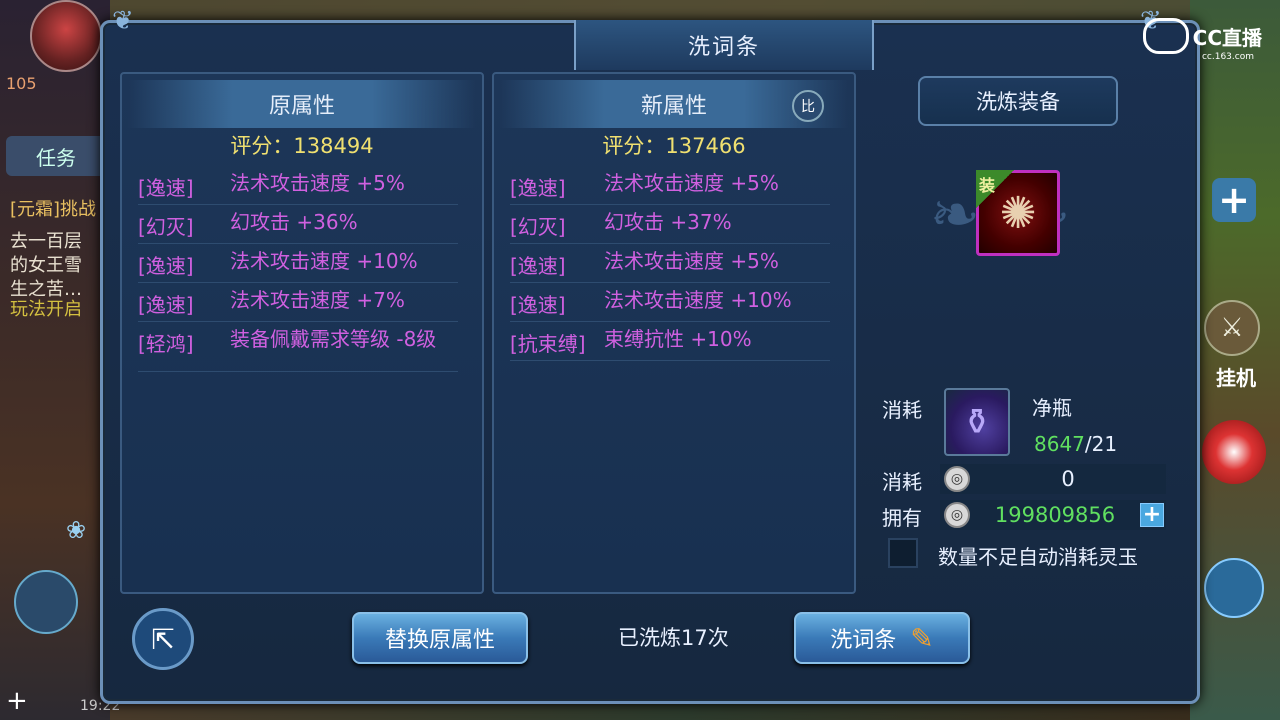  I want to click on cost-label: 消耗, so click(902, 410).